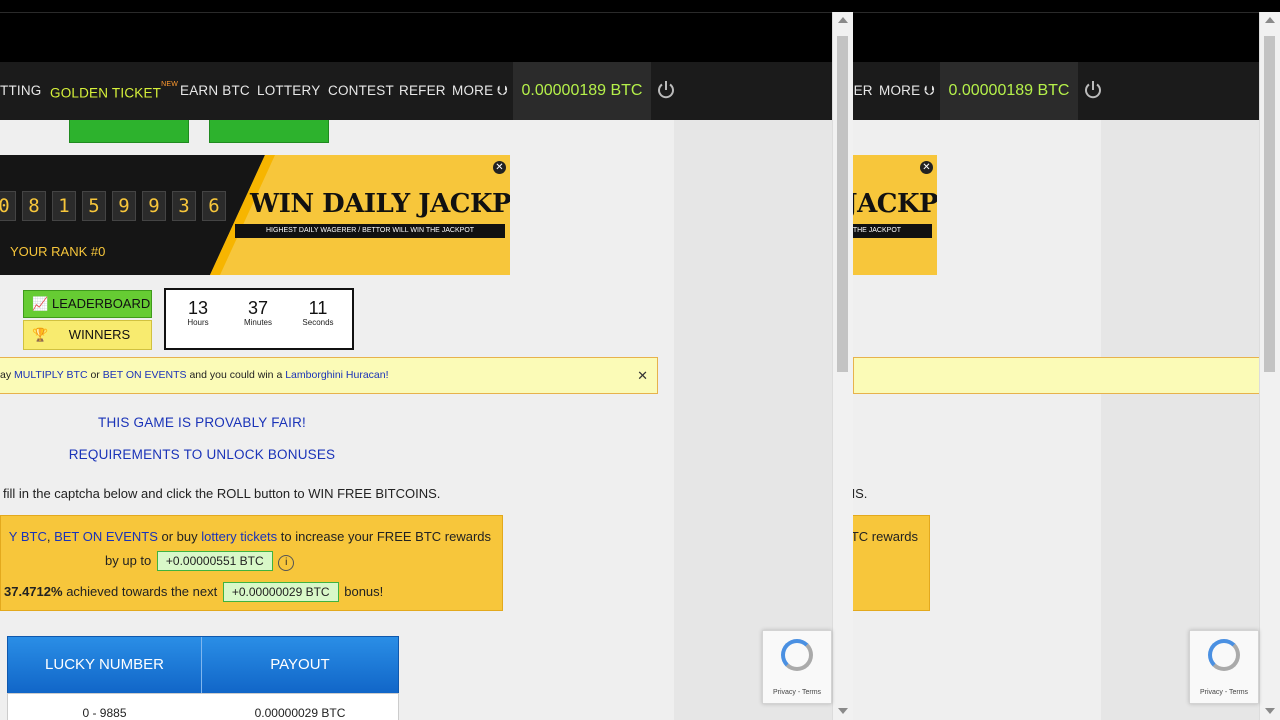  I want to click on promo-text: by up to, so click(128, 560).